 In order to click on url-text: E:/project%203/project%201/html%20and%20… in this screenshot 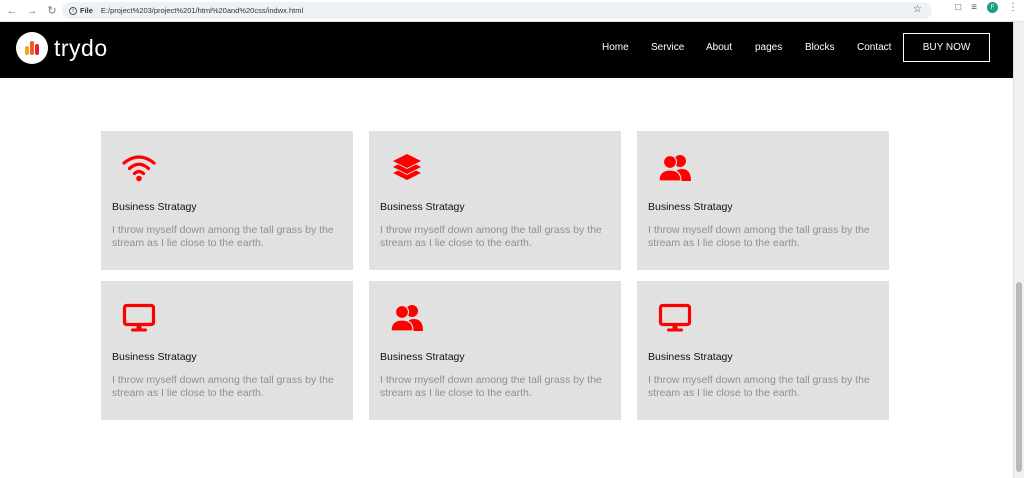, I will do `click(202, 10)`.